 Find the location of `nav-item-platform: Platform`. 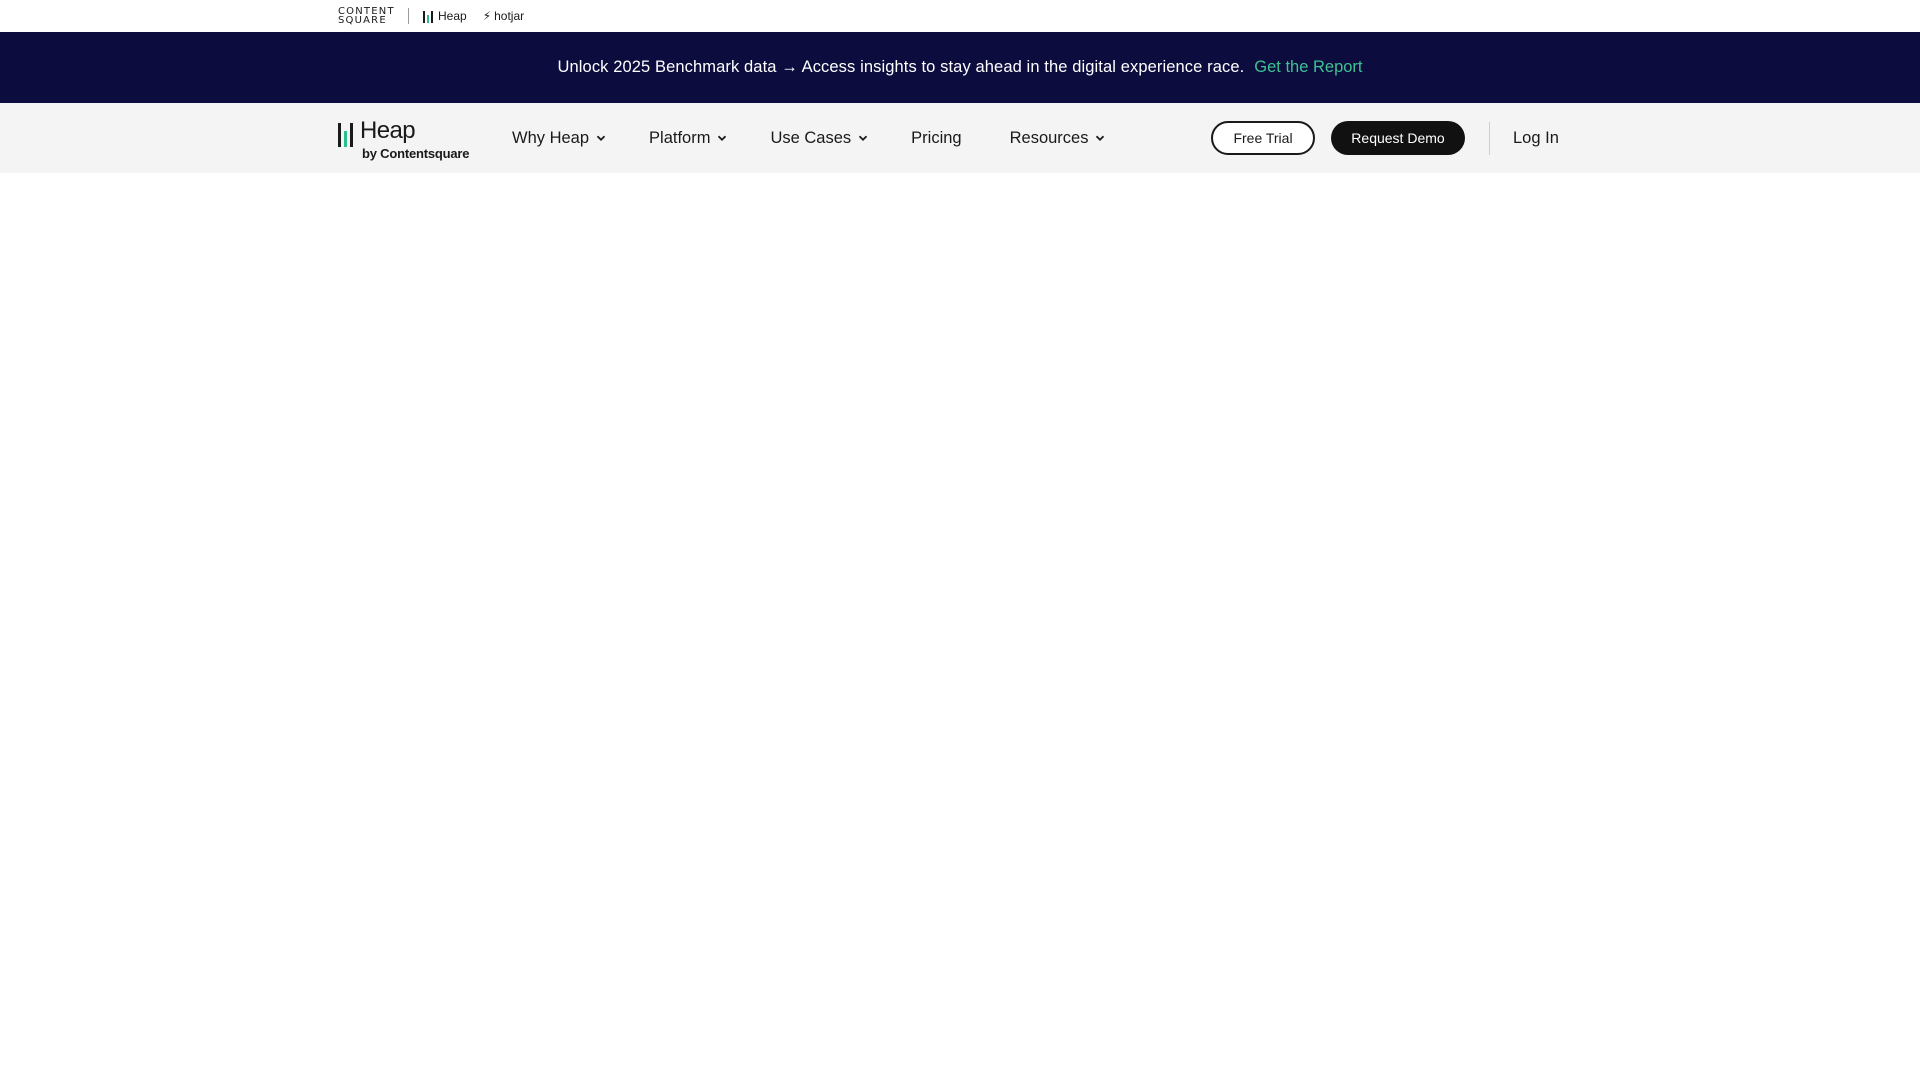

nav-item-platform: Platform is located at coordinates (688, 138).